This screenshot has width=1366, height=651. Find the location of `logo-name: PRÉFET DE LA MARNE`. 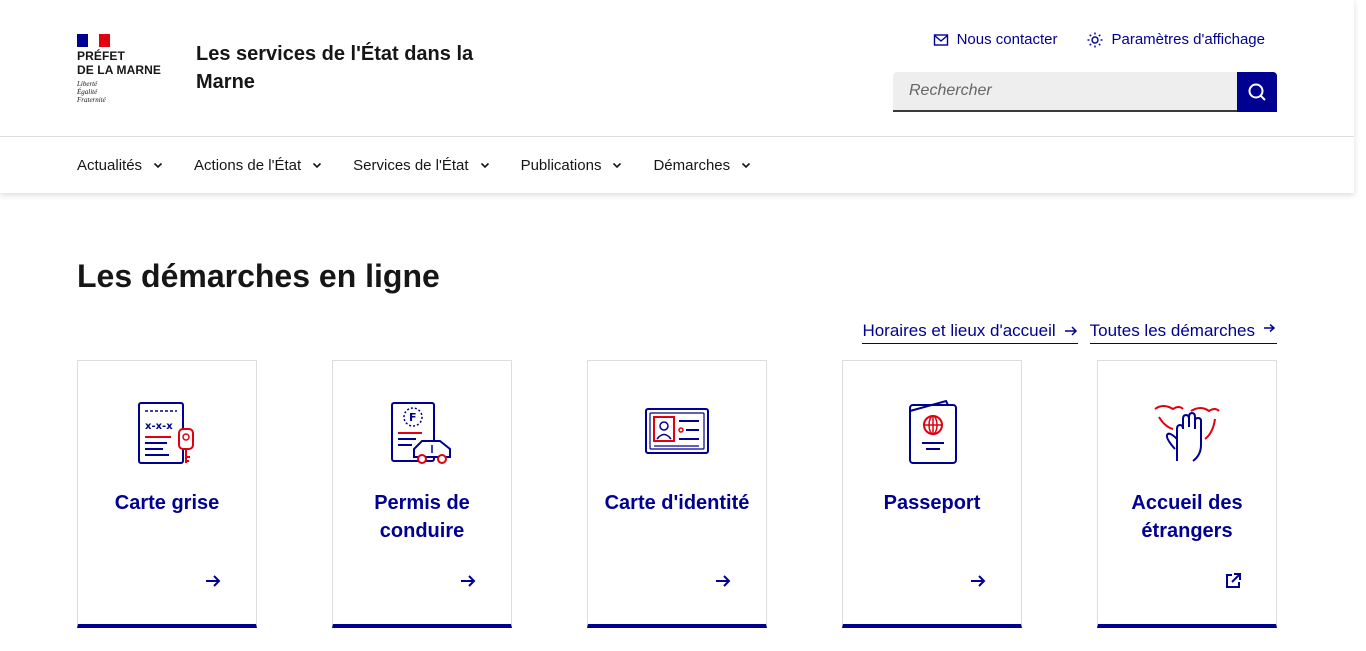

logo-name: PRÉFET DE LA MARNE is located at coordinates (119, 63).